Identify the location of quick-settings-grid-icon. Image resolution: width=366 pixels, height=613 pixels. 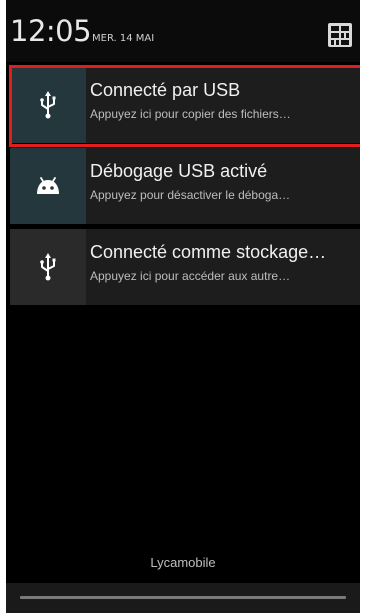
(340, 35).